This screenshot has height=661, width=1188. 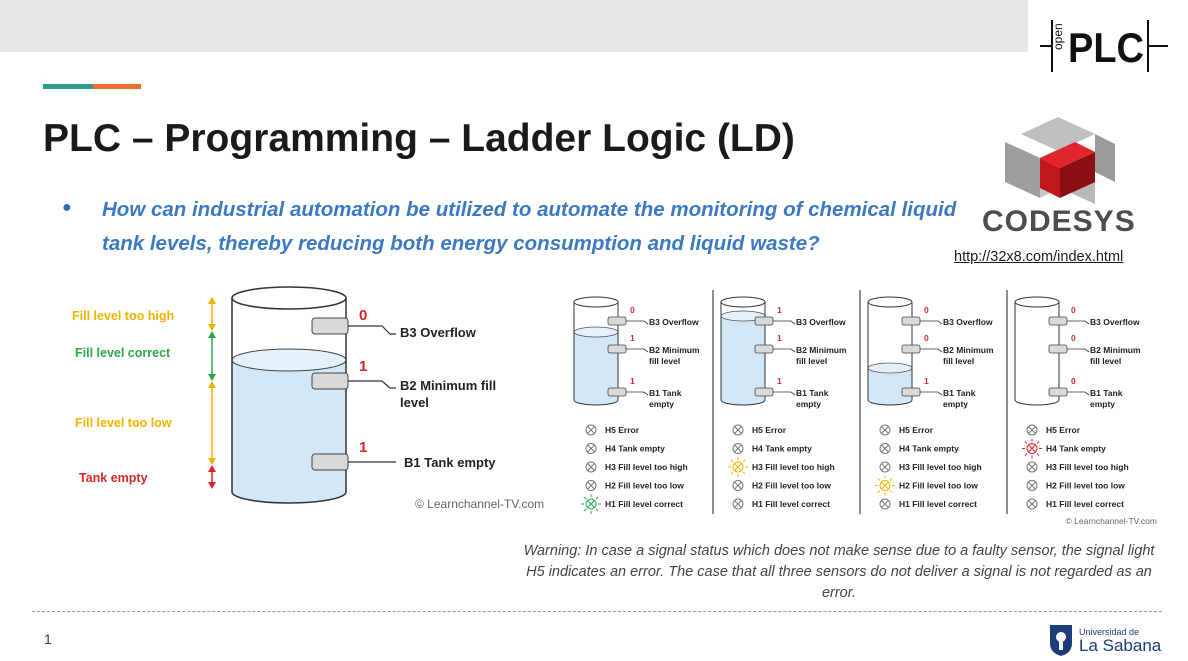 What do you see at coordinates (394, 323) in the screenshot?
I see `big-sensor-b3: 0 B3 Overflow` at bounding box center [394, 323].